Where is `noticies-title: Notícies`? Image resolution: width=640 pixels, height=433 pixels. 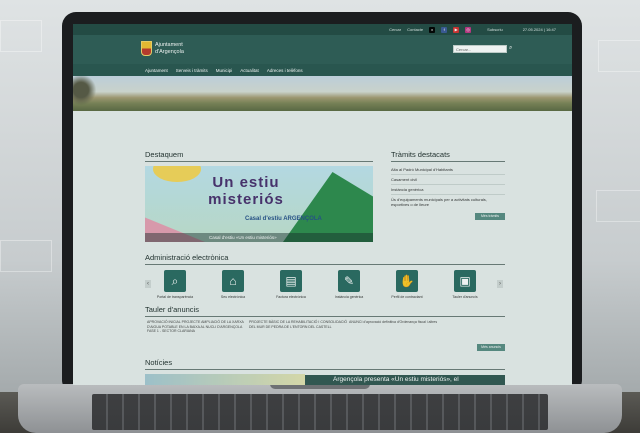 noticies-title: Notícies is located at coordinates (159, 362).